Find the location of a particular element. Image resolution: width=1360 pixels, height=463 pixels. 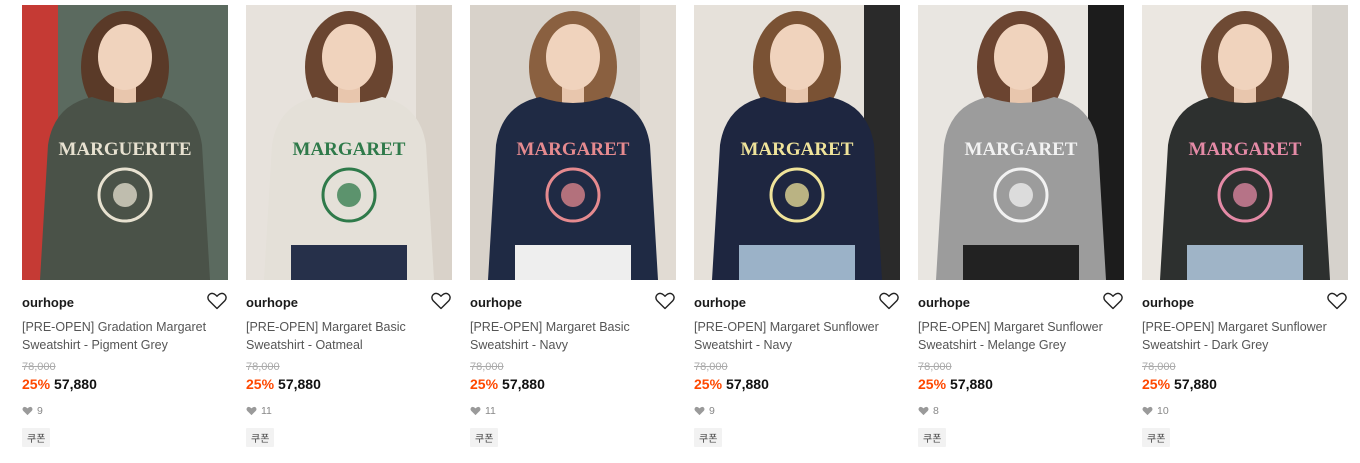

likes: 10 is located at coordinates (1155, 411).